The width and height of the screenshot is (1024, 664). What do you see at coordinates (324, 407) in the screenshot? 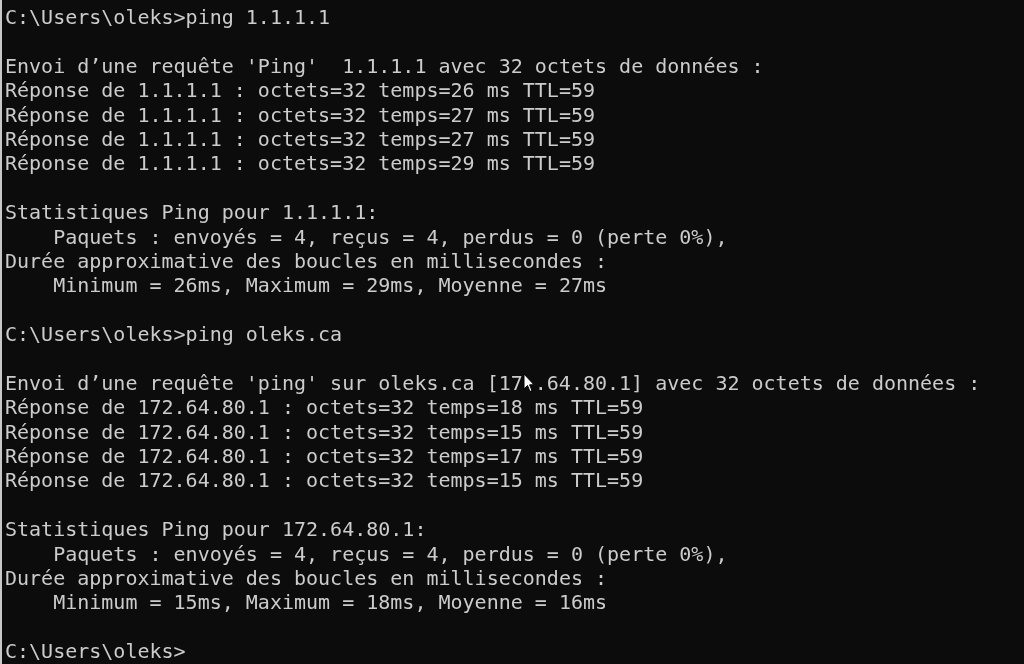
I see `terminal-line: Réponse de 172.64.80.1 : octets=32 temps=18 ms TTL=59` at bounding box center [324, 407].